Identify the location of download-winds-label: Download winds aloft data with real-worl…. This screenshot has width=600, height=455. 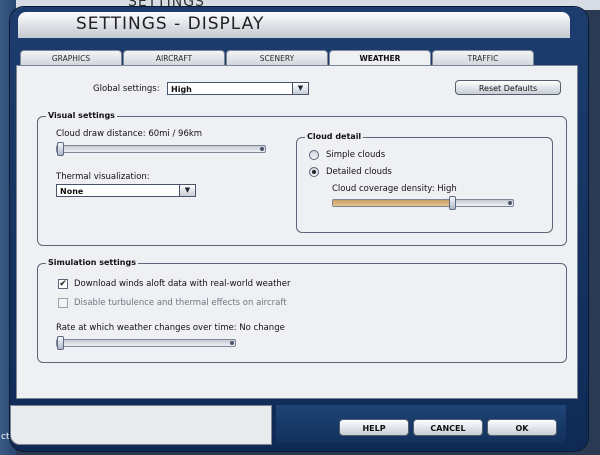
(182, 284).